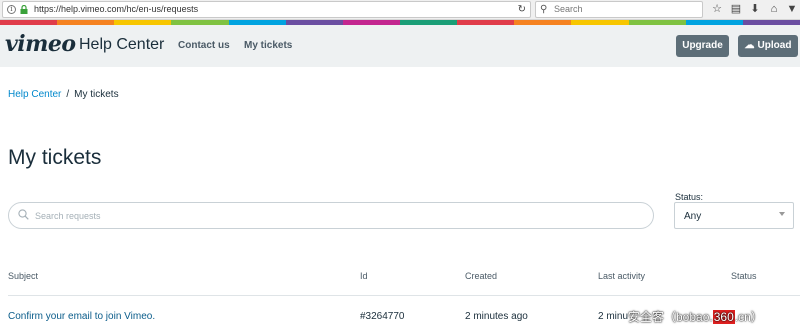  Describe the element at coordinates (522, 9) in the screenshot. I see `reload-icon: ↻` at that location.